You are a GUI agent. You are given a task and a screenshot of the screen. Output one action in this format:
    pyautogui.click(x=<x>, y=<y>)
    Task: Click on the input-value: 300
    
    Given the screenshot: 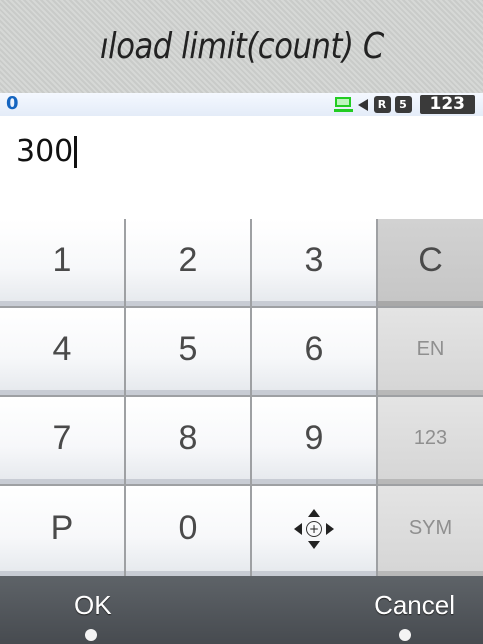 What is the action you would take?
    pyautogui.click(x=47, y=151)
    